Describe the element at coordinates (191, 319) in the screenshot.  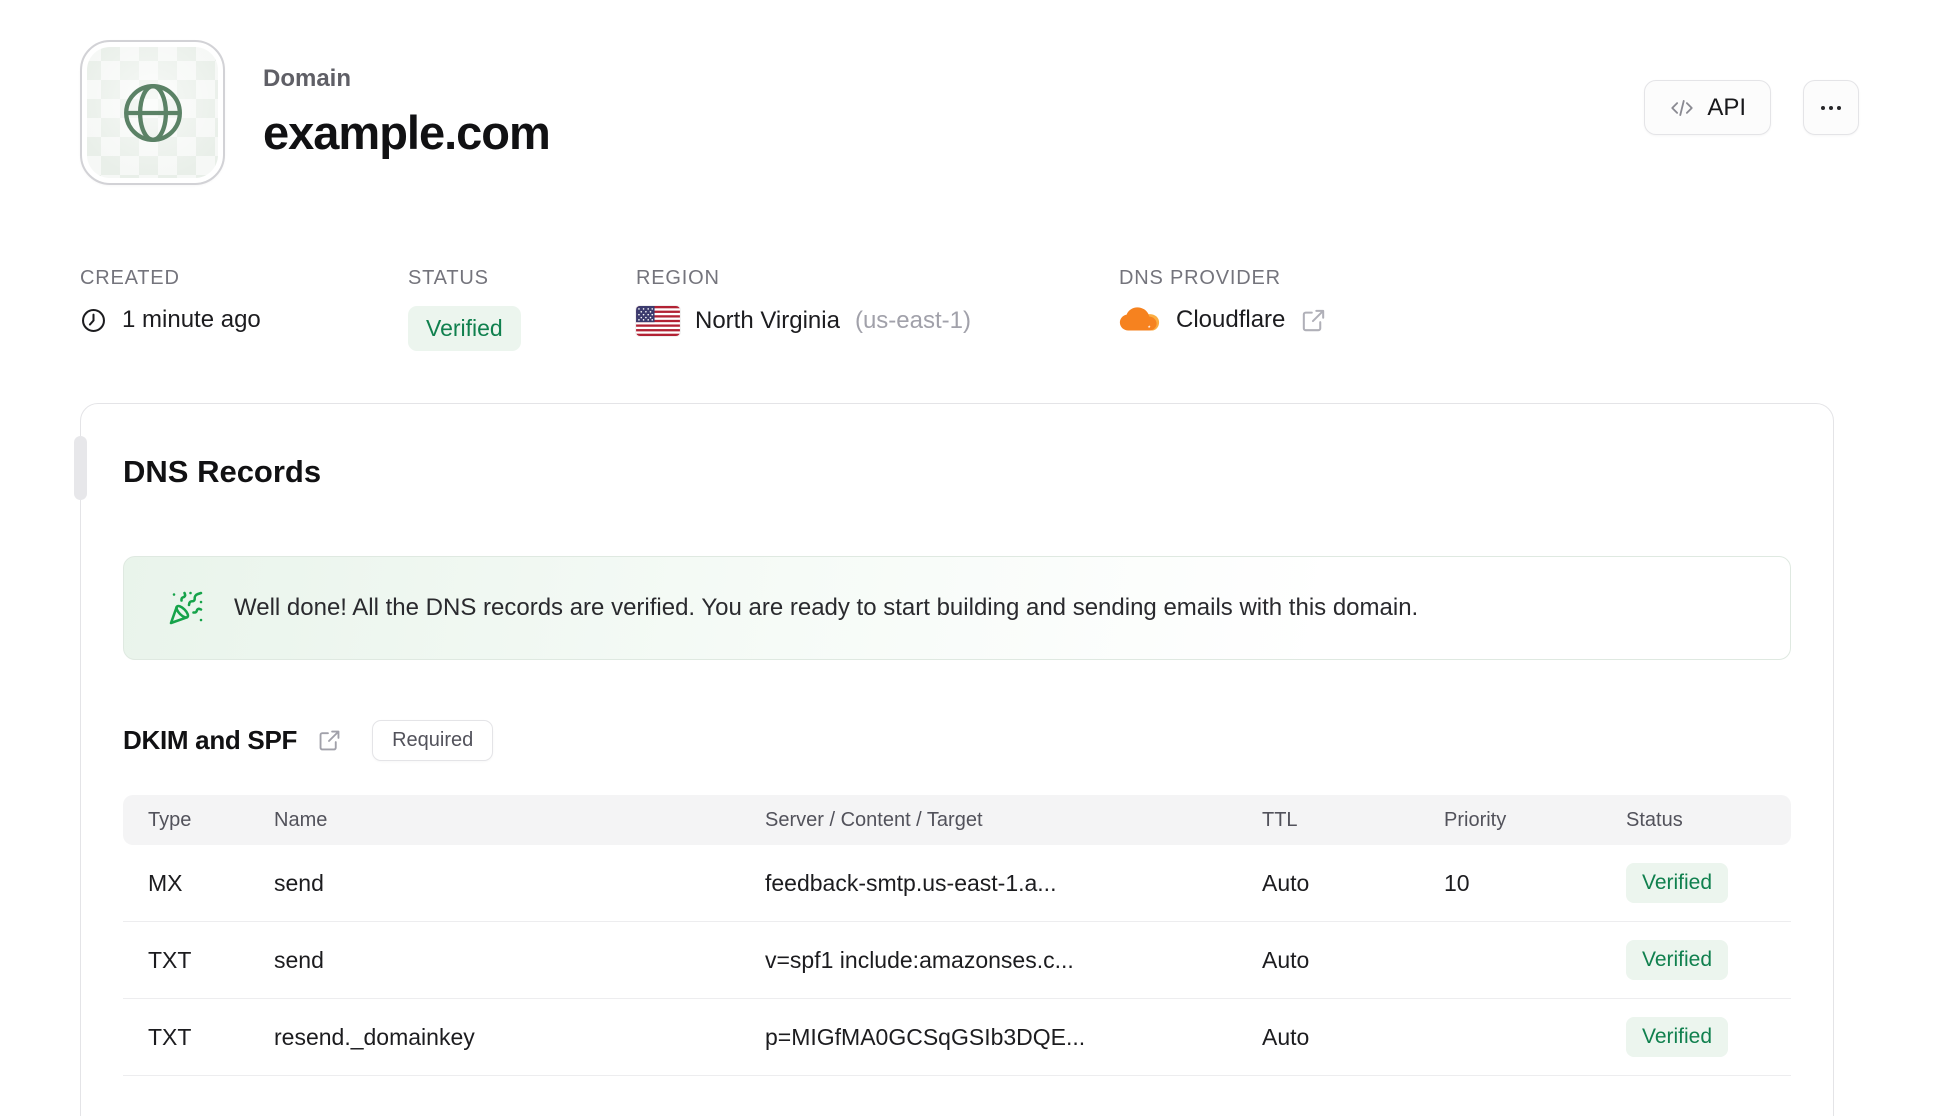
I see `created-value: 1 minute ago` at that location.